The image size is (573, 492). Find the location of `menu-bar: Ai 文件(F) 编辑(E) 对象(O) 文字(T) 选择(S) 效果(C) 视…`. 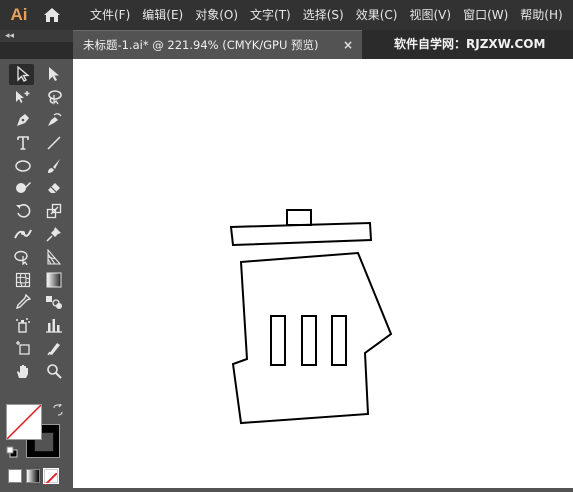

menu-bar: Ai 文件(F) 编辑(E) 对象(O) 文字(T) 选择(S) 效果(C) 视… is located at coordinates (286, 15).